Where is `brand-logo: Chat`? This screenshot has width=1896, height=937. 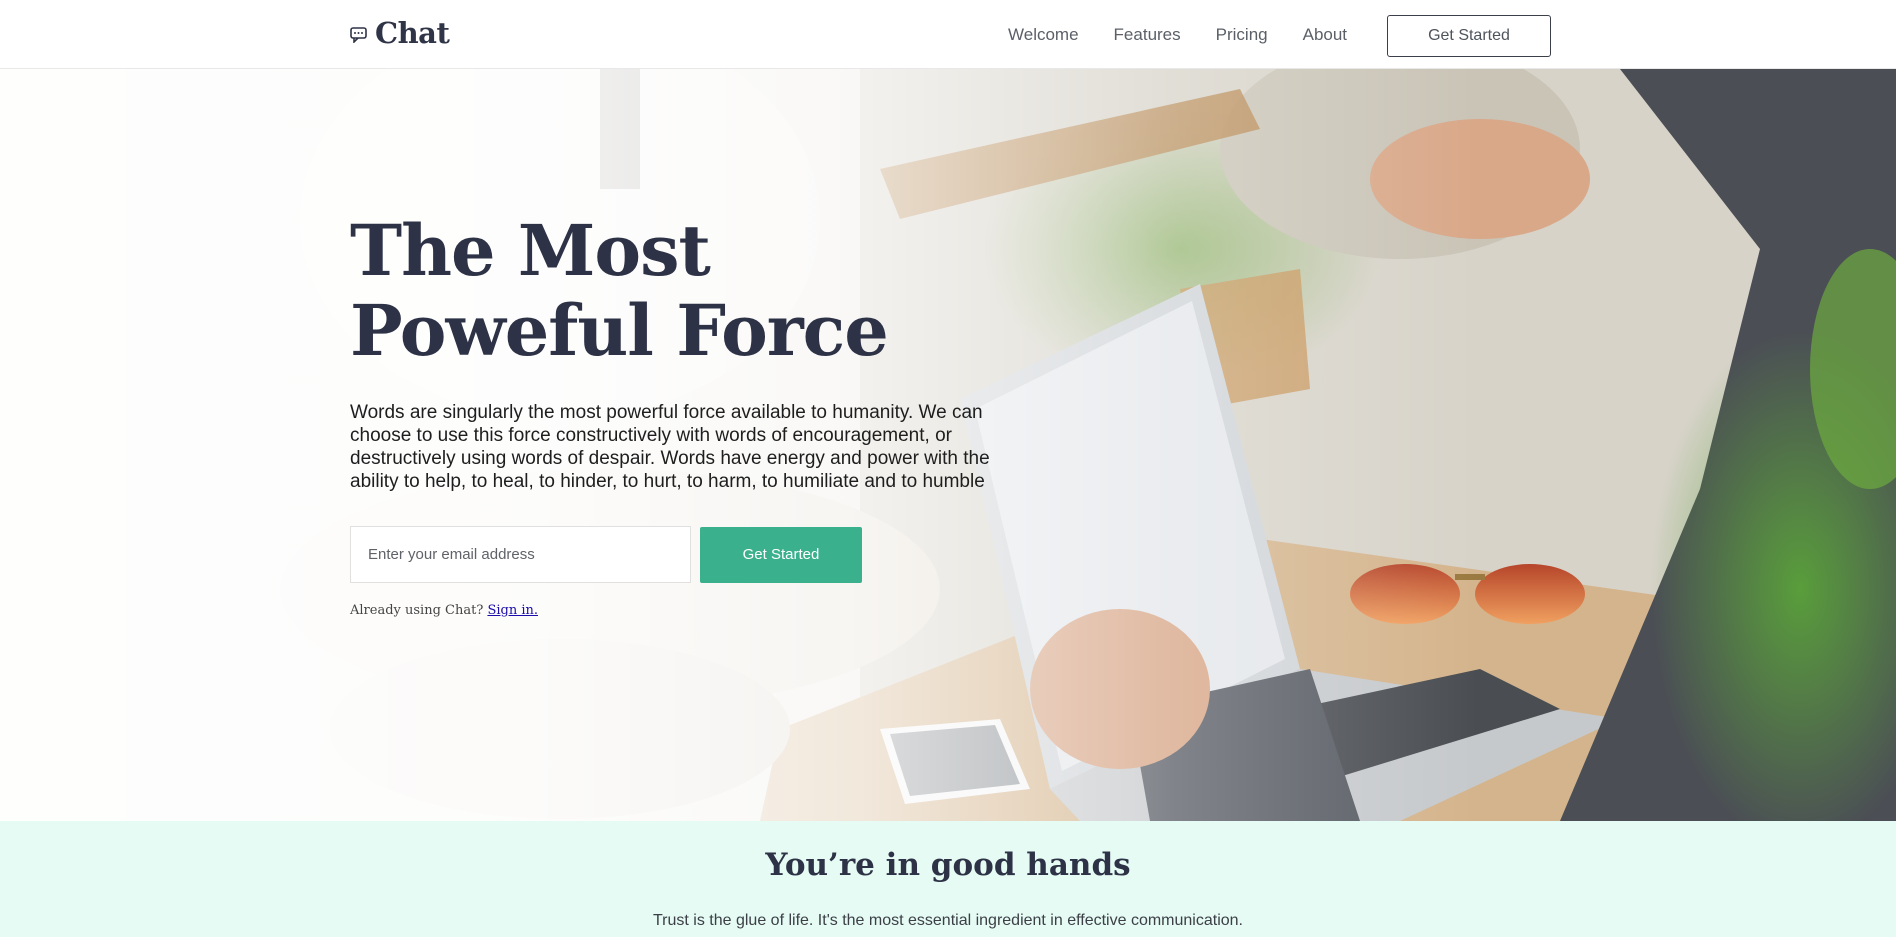 brand-logo: Chat is located at coordinates (400, 33).